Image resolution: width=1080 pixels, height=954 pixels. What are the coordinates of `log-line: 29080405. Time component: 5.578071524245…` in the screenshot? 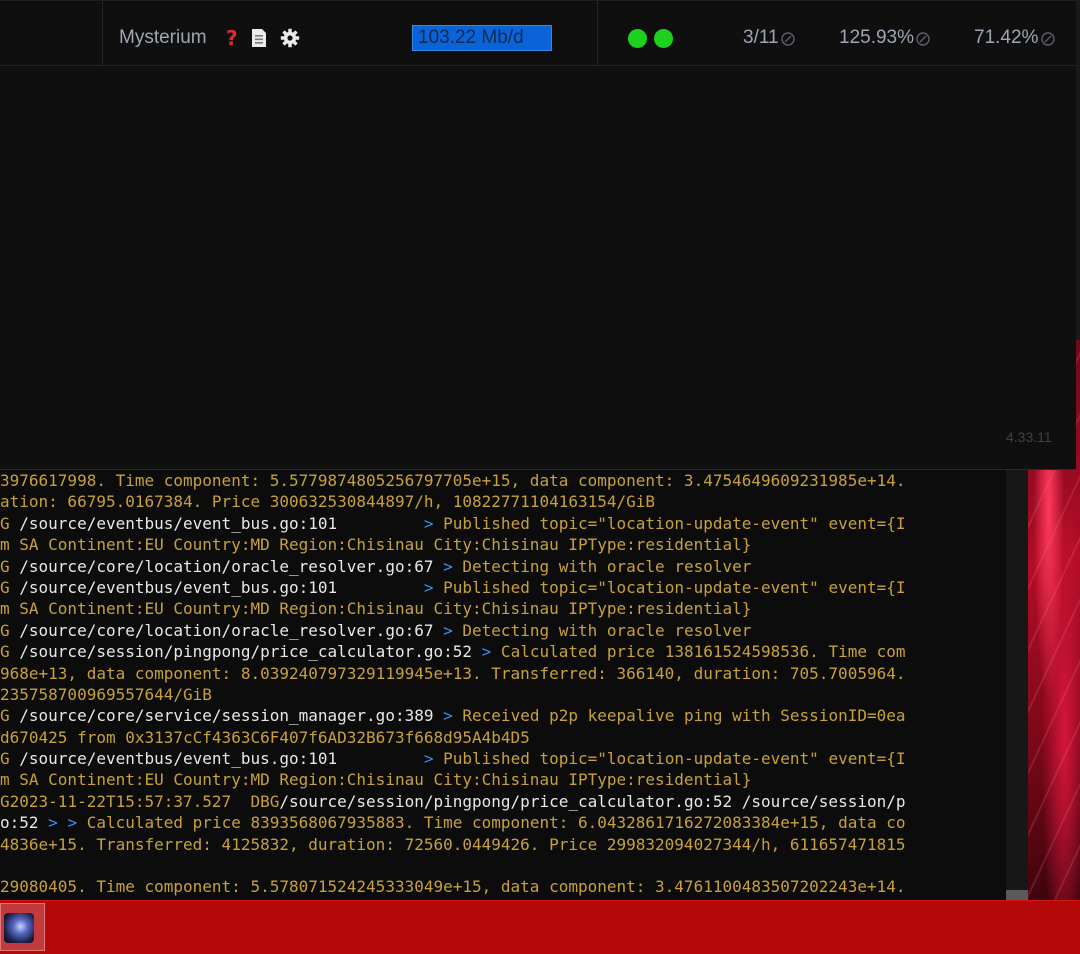 It's located at (503, 886).